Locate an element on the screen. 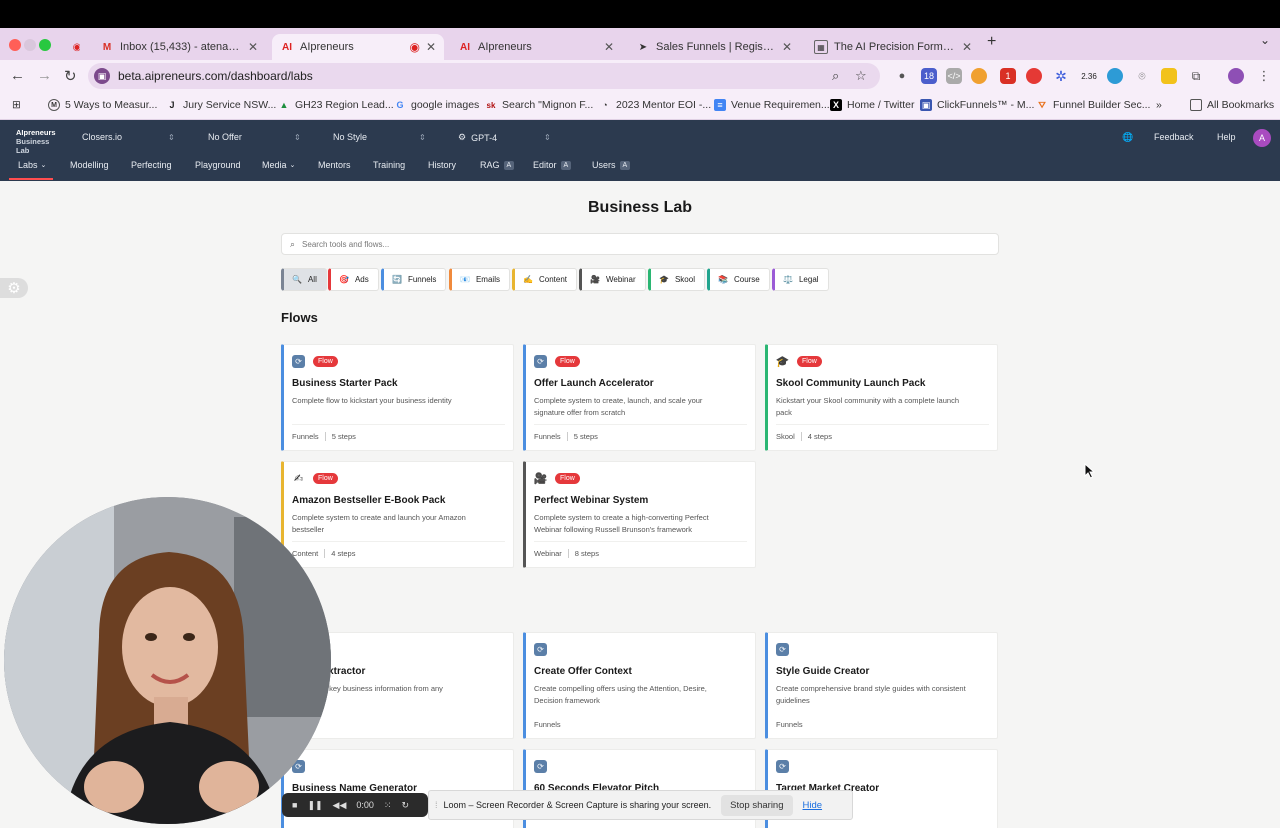 The width and height of the screenshot is (1280, 828). style-selector: No Style ⇕ is located at coordinates (380, 137).